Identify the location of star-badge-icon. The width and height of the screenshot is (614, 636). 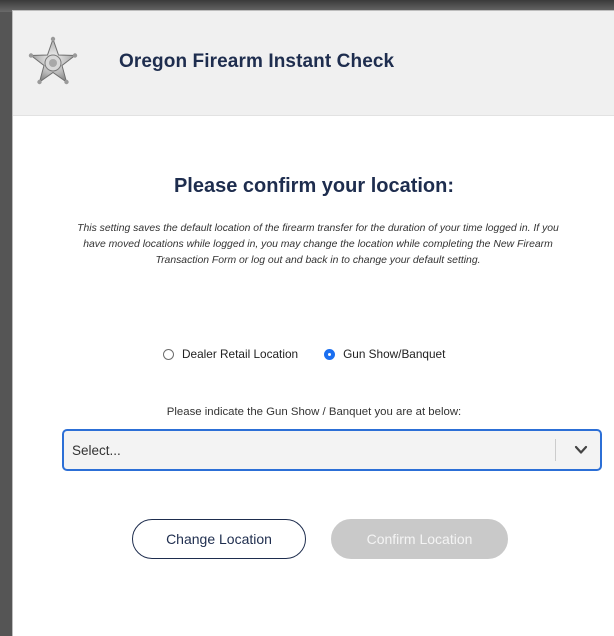
(53, 60).